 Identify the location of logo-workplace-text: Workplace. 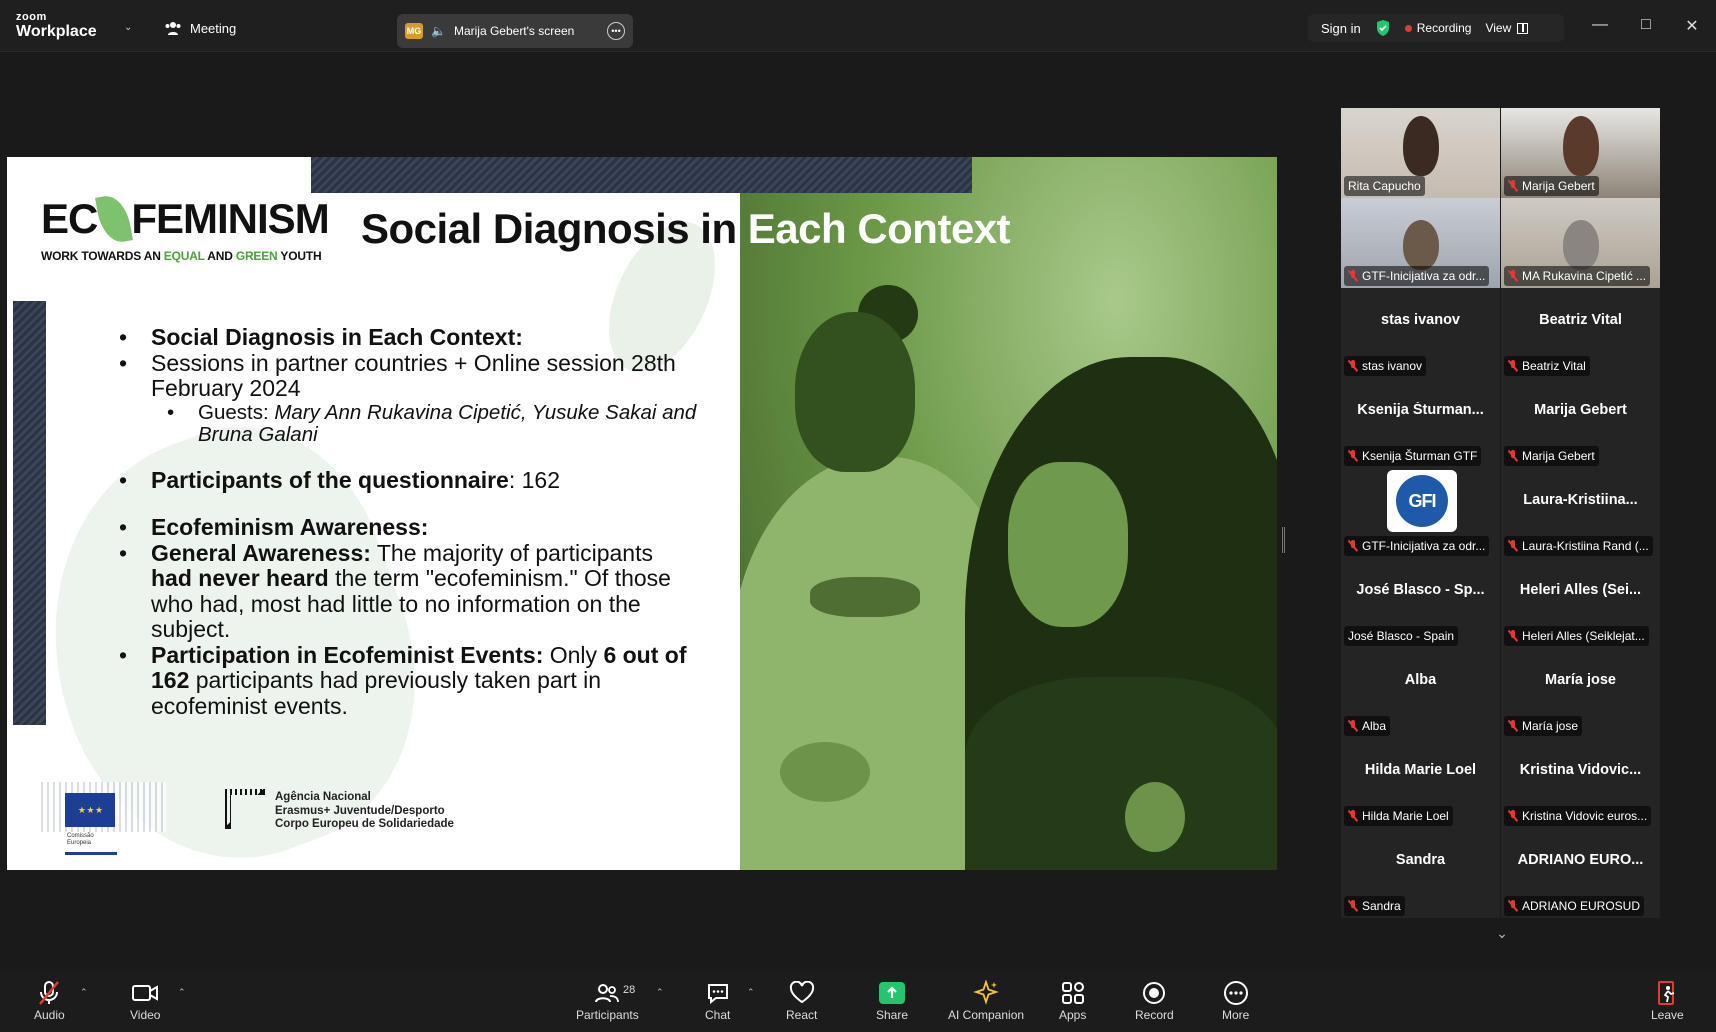
(56, 31).